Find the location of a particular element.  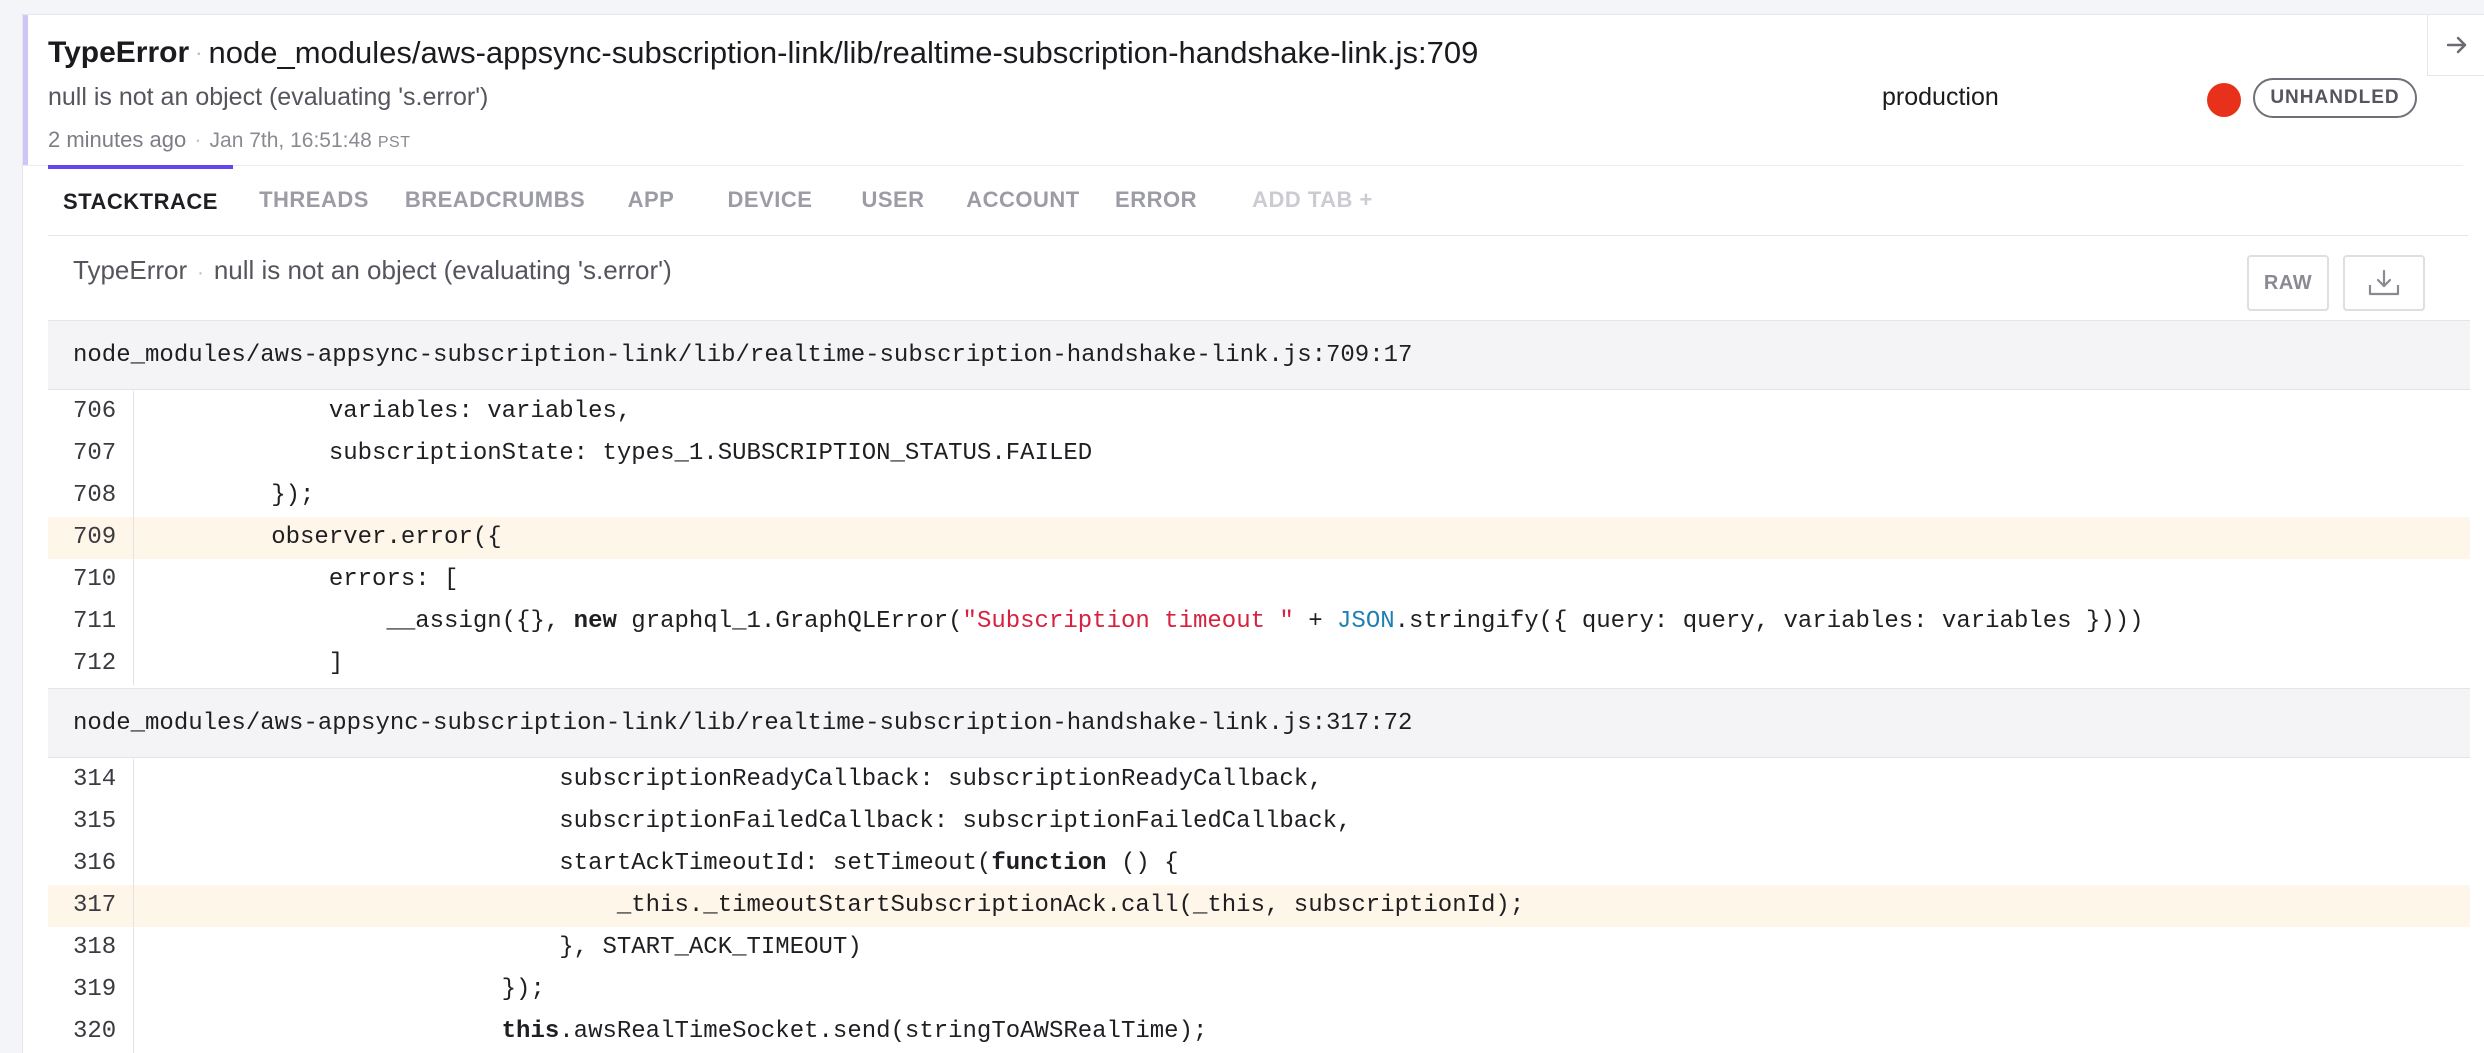

line-code: }, START_ACK_TIMEOUT) is located at coordinates (509, 948).